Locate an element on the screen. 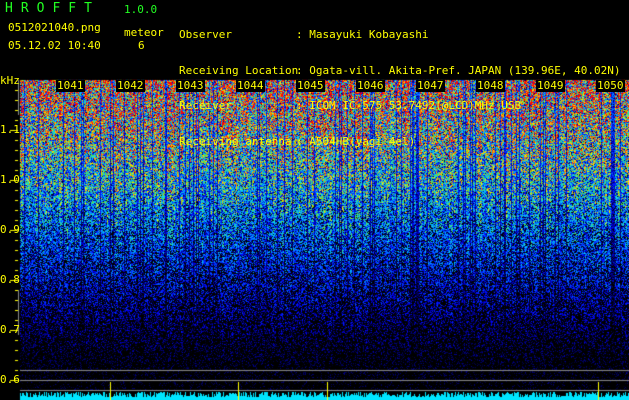 The width and height of the screenshot is (629, 400). time-label: 1047 is located at coordinates (430, 85).